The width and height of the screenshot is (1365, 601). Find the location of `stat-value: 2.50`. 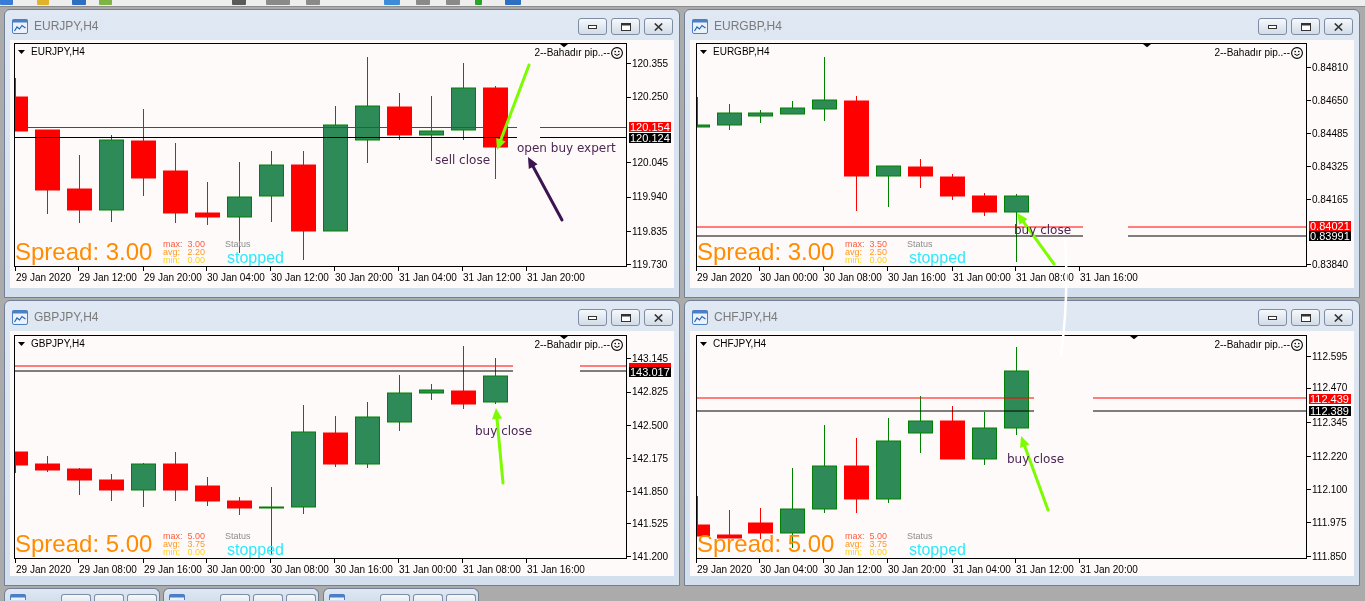

stat-value: 2.50 is located at coordinates (878, 252).